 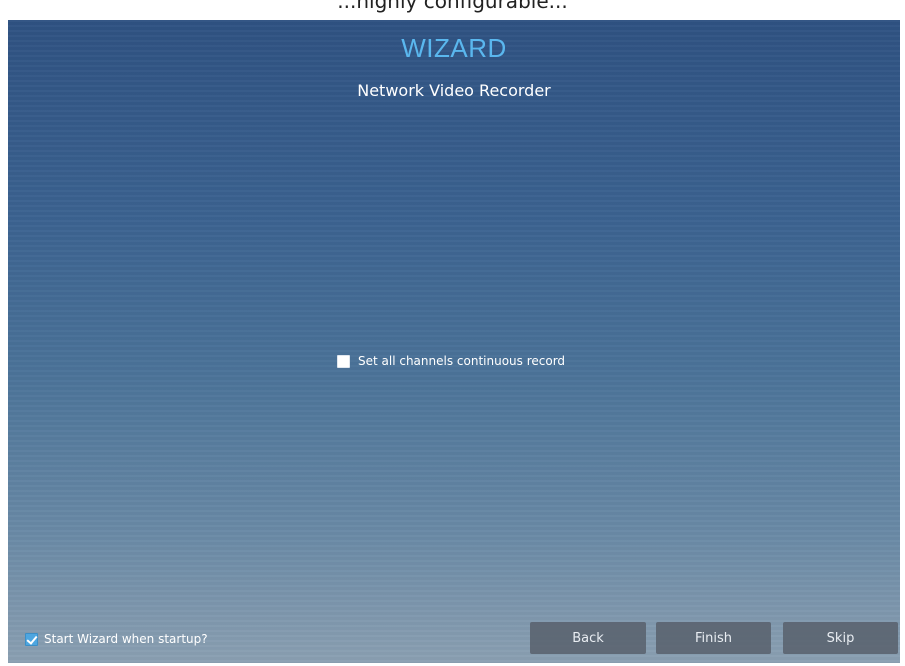 I want to click on wizard-subtitle: Network Video Recorder, so click(x=454, y=90).